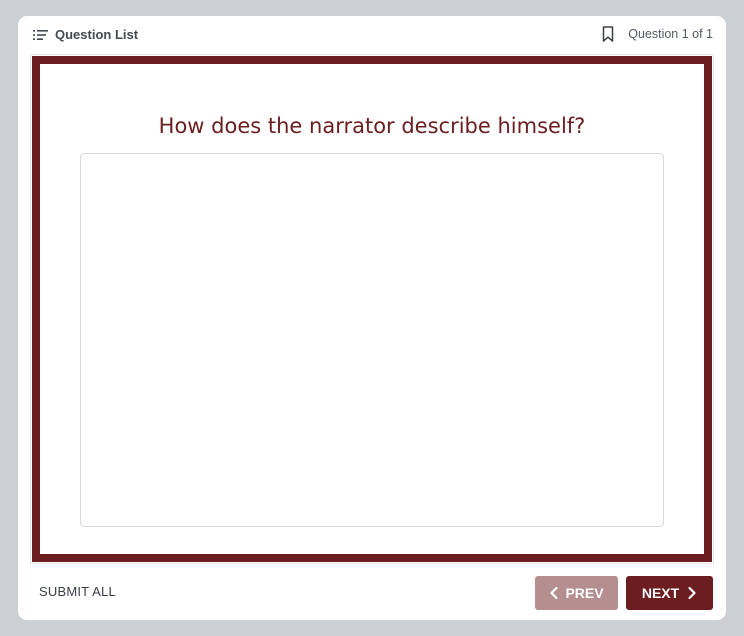  I want to click on question-text: How does the narrator describe himself?, so click(372, 126).